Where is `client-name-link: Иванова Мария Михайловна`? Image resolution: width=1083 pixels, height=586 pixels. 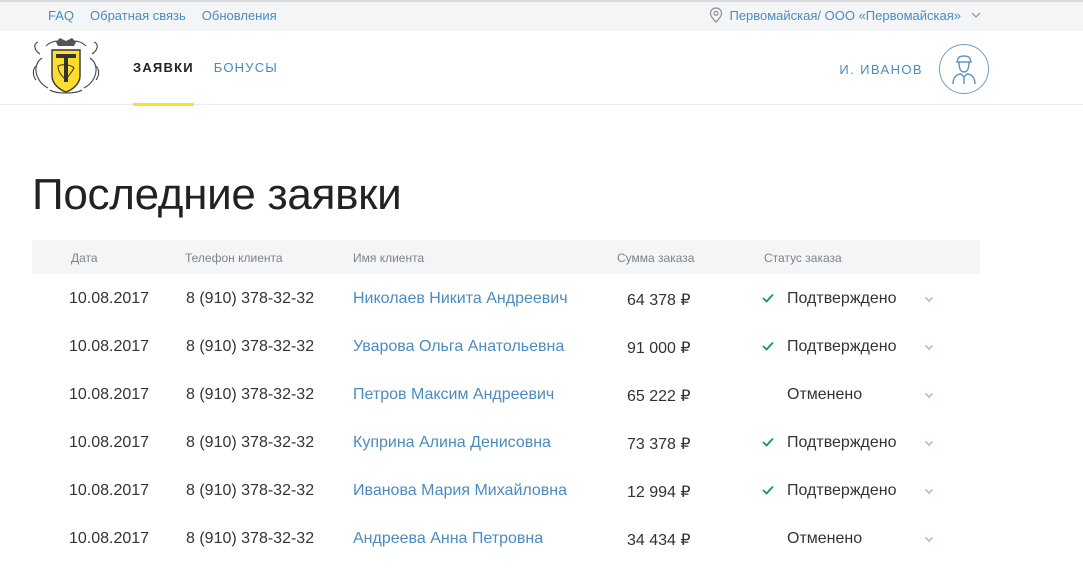 client-name-link: Иванова Мария Михайловна is located at coordinates (460, 491).